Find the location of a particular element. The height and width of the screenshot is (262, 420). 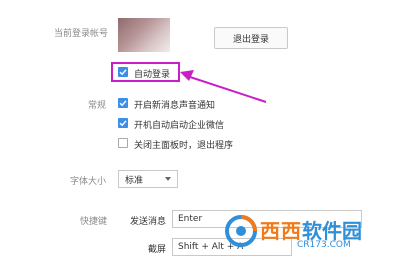

send-message-label: 发送消息 is located at coordinates (148, 222).